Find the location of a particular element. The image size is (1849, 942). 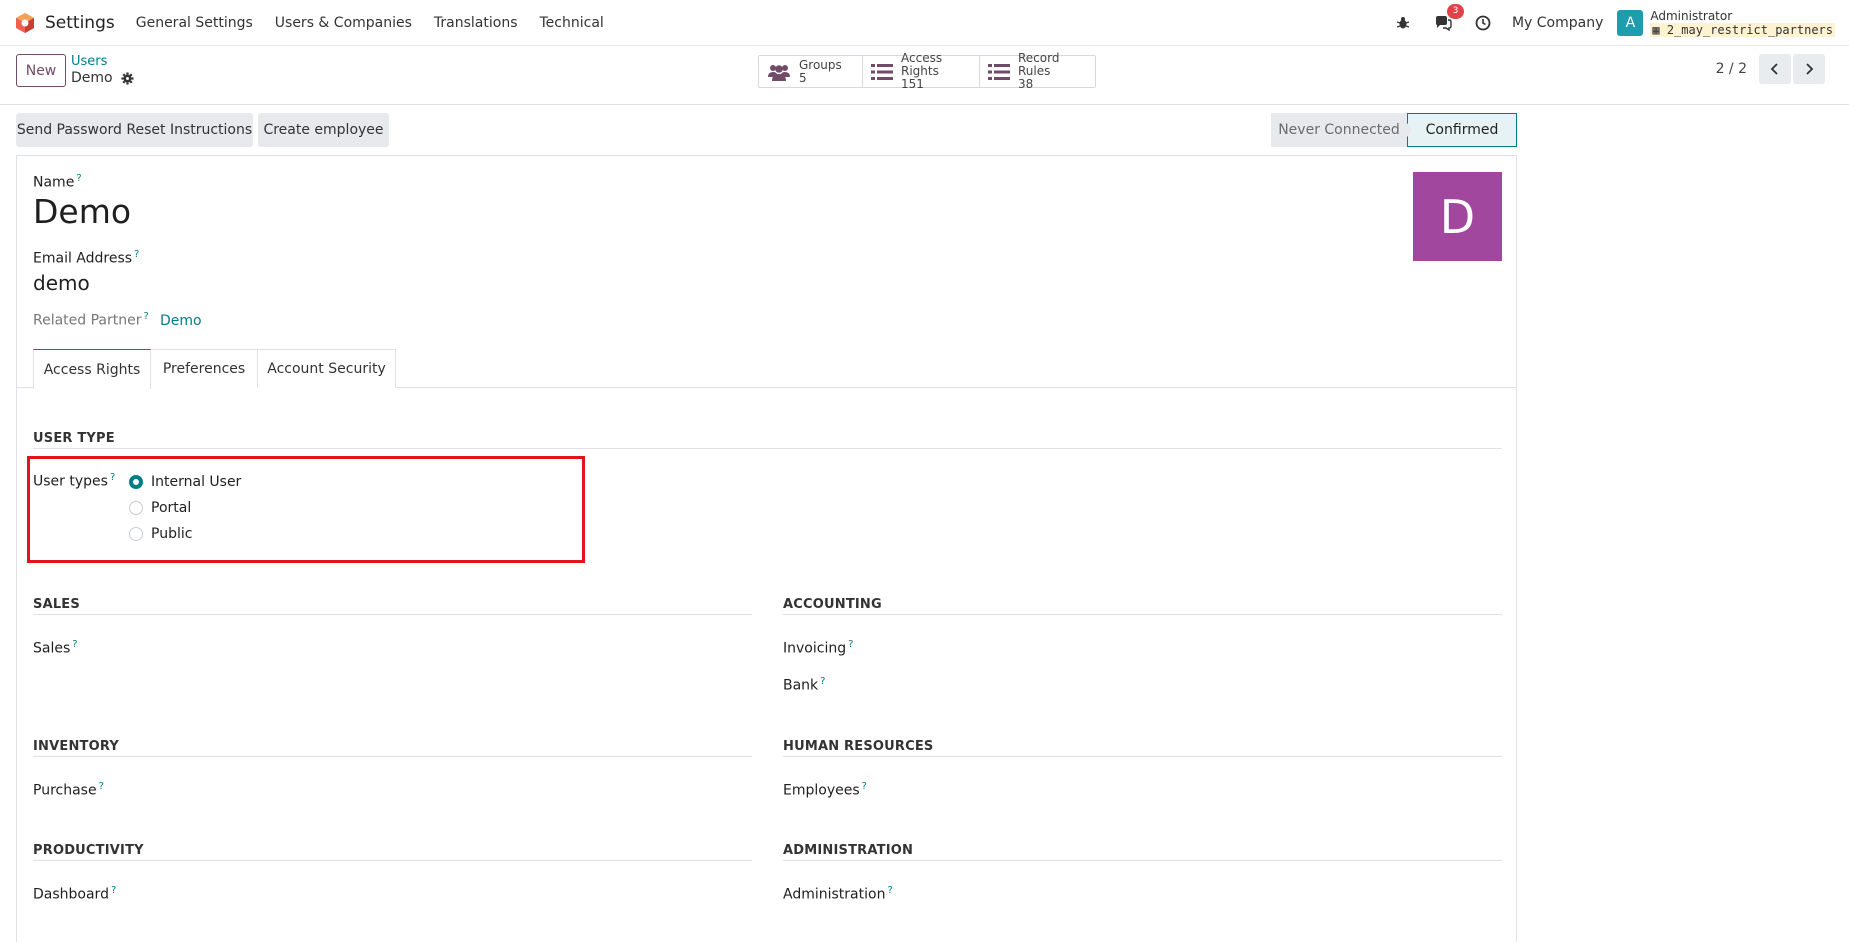

access-rights-smart-button: Access Rights 151 is located at coordinates (921, 71).